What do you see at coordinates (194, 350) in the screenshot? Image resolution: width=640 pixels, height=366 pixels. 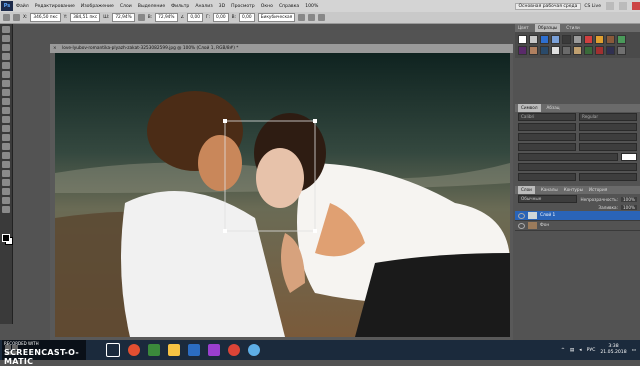 I see `photoshop-taskbar-icon` at bounding box center [194, 350].